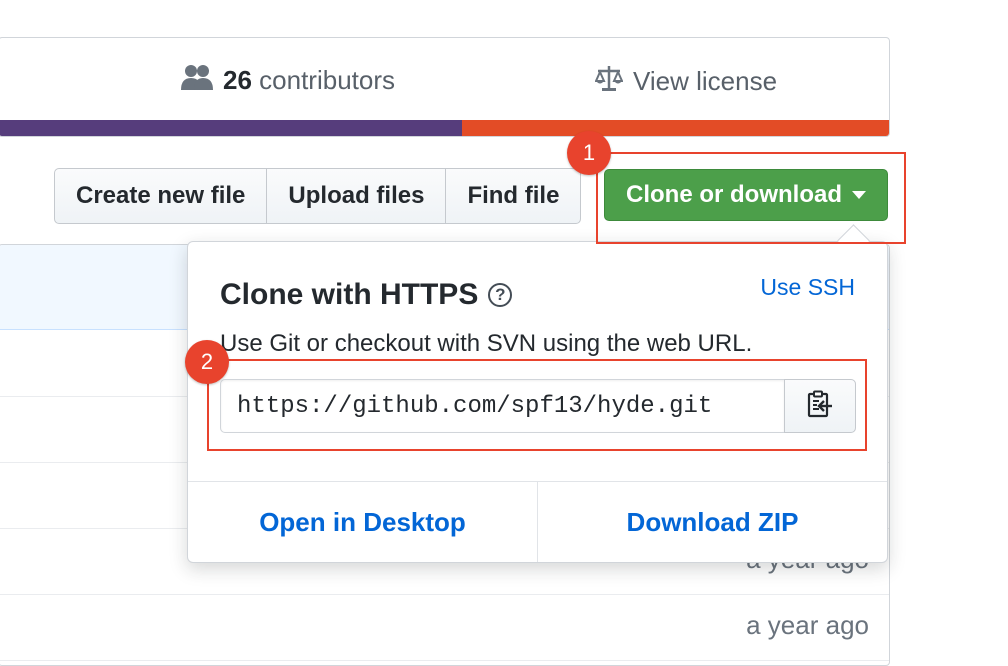 This screenshot has height=666, width=1008. Describe the element at coordinates (356, 196) in the screenshot. I see `upload-files-button: Upload files` at that location.